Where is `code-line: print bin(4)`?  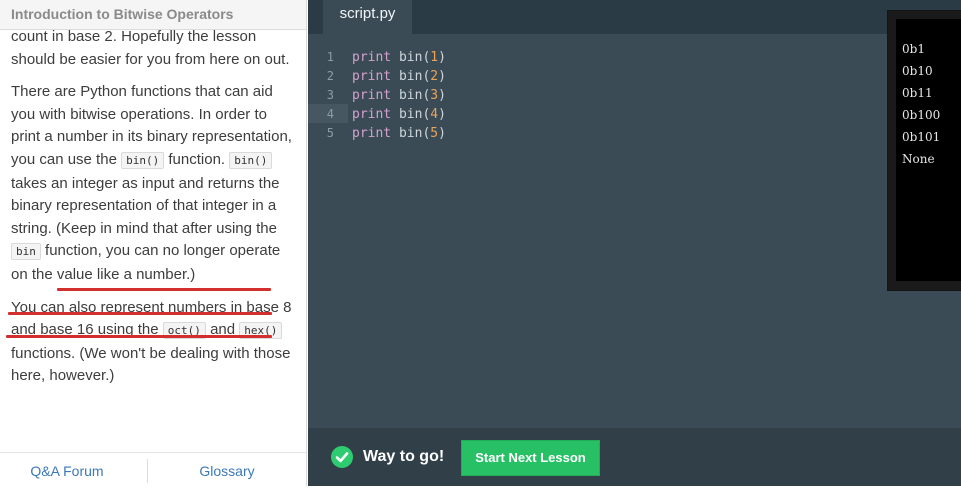 code-line: print bin(4) is located at coordinates (399, 114).